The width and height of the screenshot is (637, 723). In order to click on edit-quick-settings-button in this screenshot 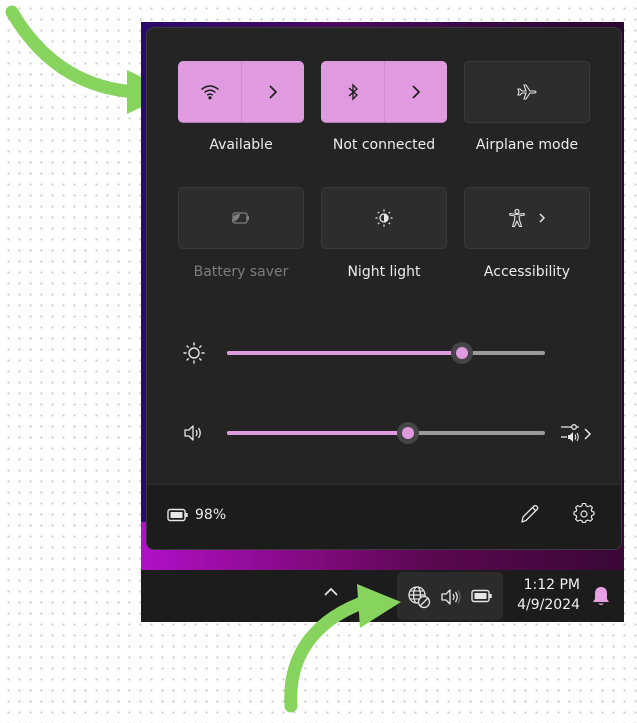, I will do `click(530, 514)`.